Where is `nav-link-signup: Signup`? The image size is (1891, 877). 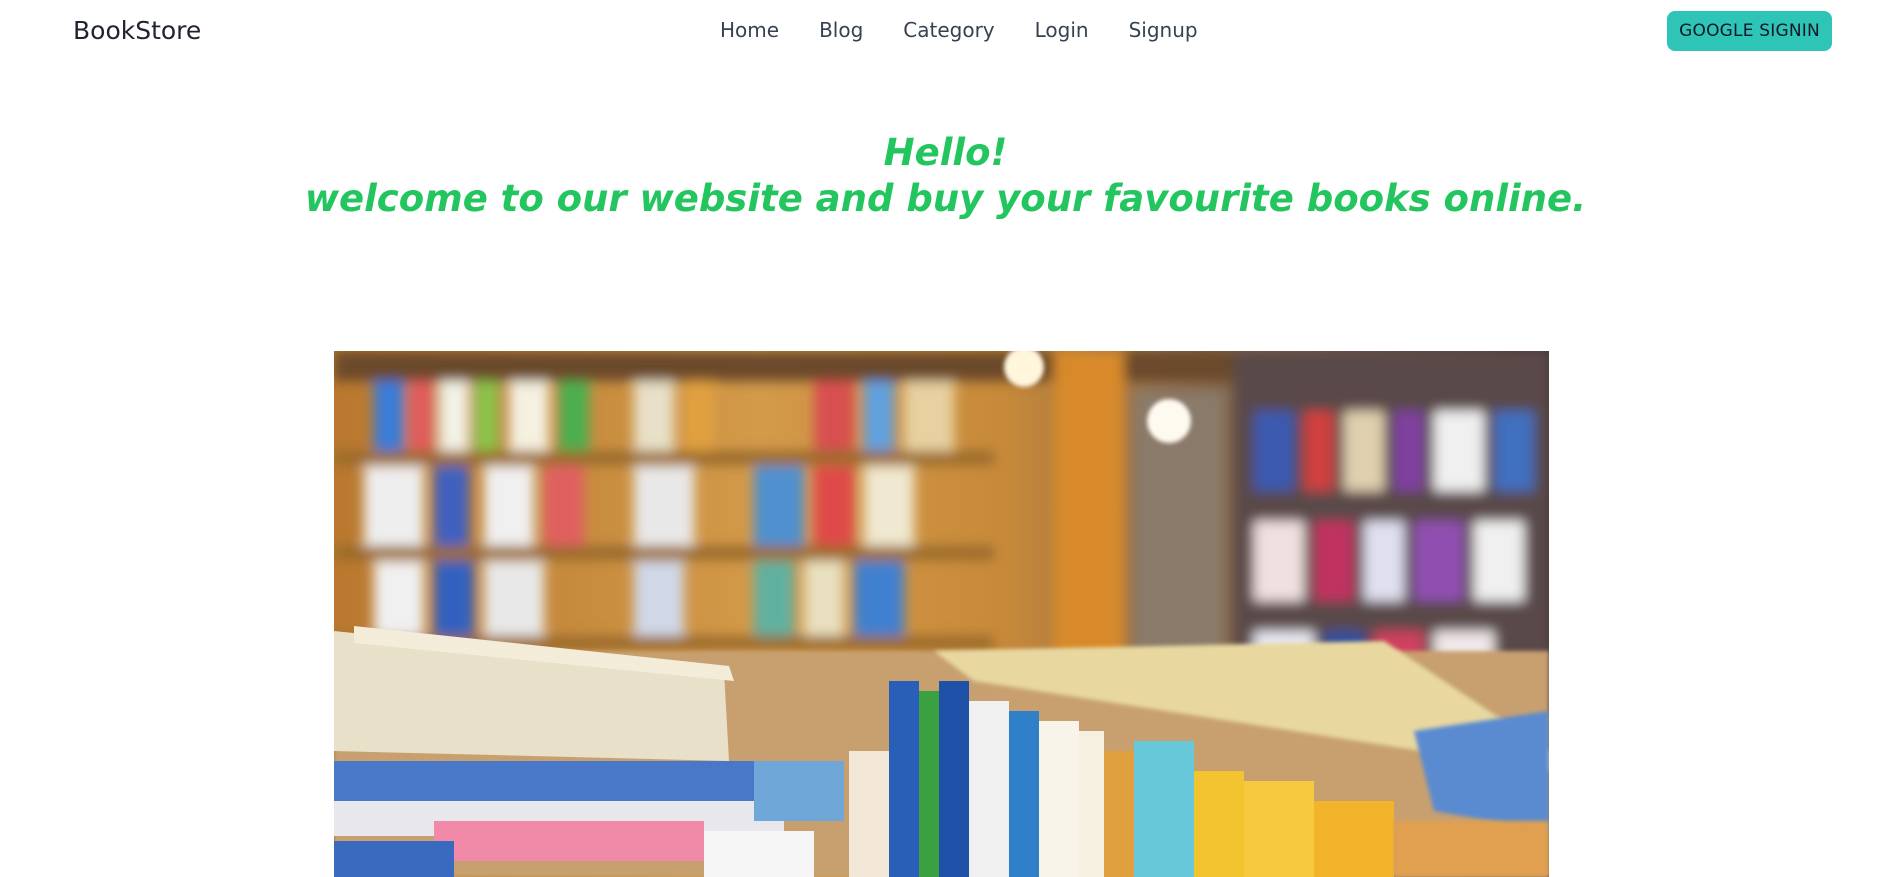
nav-link-signup: Signup is located at coordinates (1163, 30).